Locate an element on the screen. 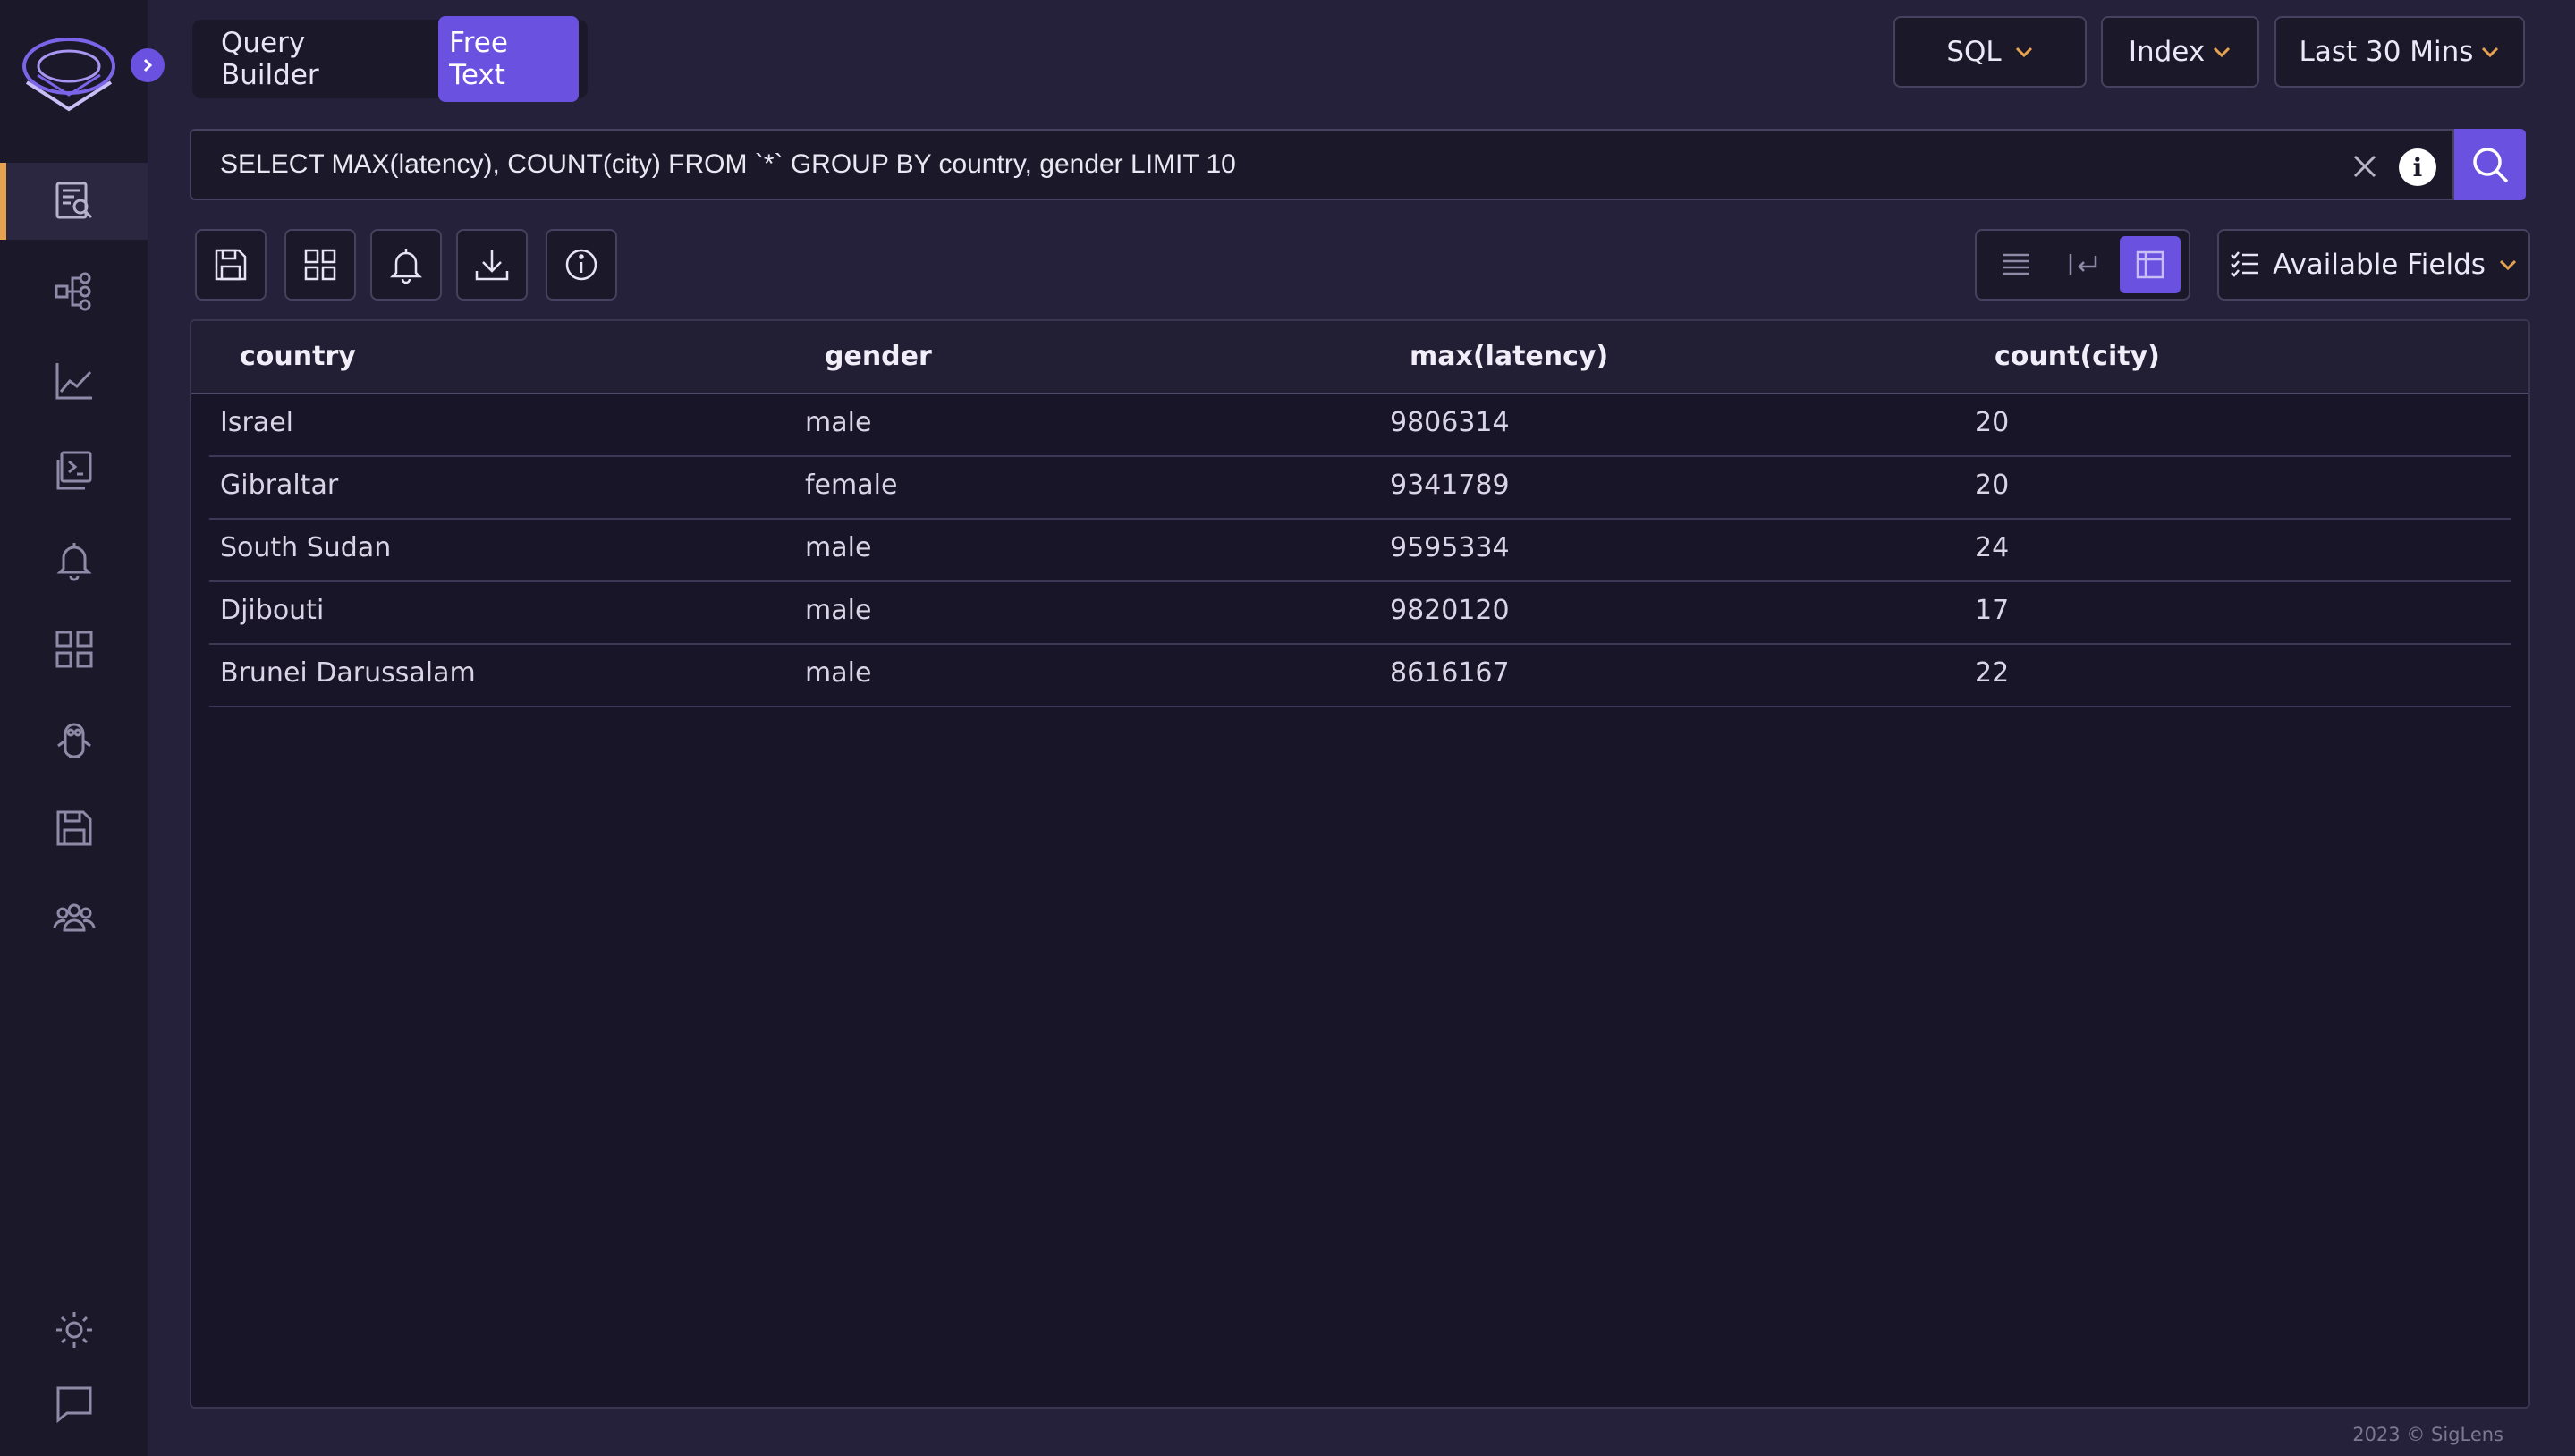 The image size is (2575, 1456). bell-icon is located at coordinates (406, 266).